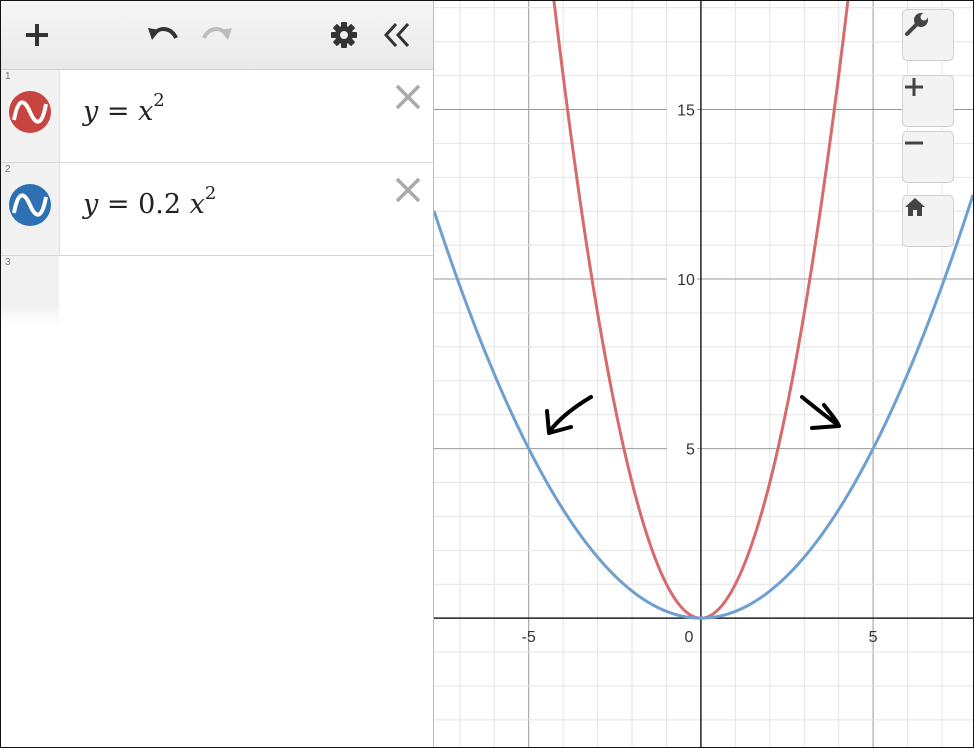  What do you see at coordinates (529, 637) in the screenshot?
I see `x-tick-label: -5` at bounding box center [529, 637].